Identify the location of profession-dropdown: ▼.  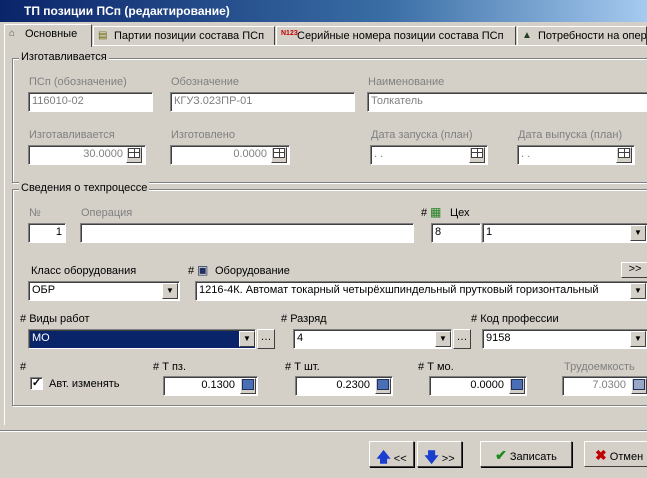
(638, 339).